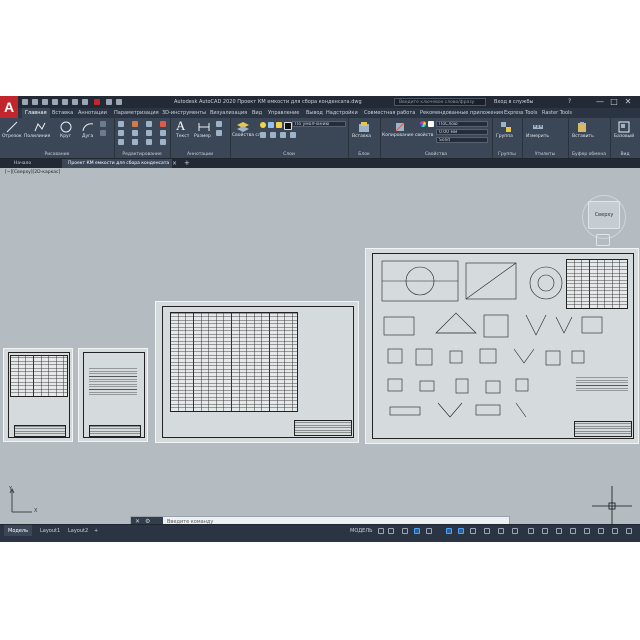 The image size is (640, 640). I want to click on minimize-button: —, so click(600, 102).